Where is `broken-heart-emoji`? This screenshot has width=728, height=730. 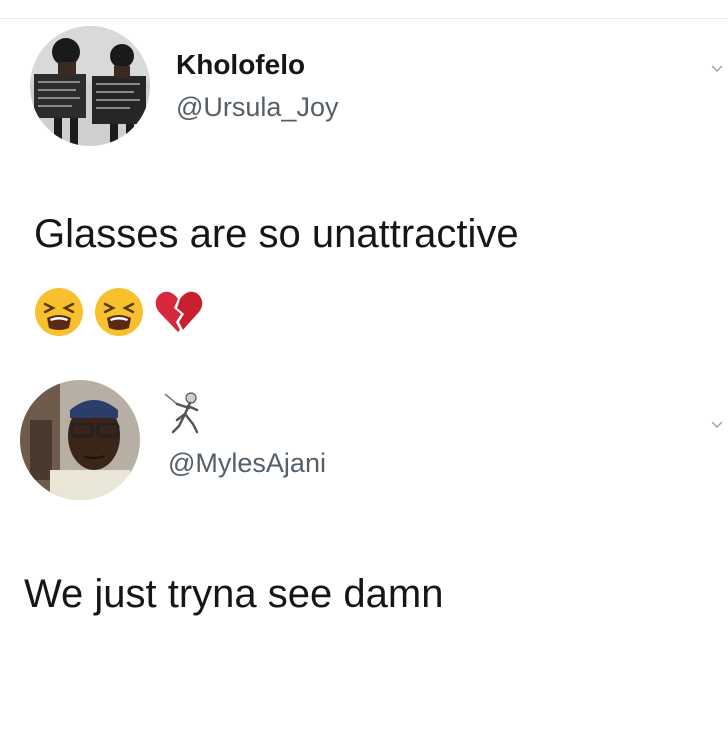 broken-heart-emoji is located at coordinates (179, 311).